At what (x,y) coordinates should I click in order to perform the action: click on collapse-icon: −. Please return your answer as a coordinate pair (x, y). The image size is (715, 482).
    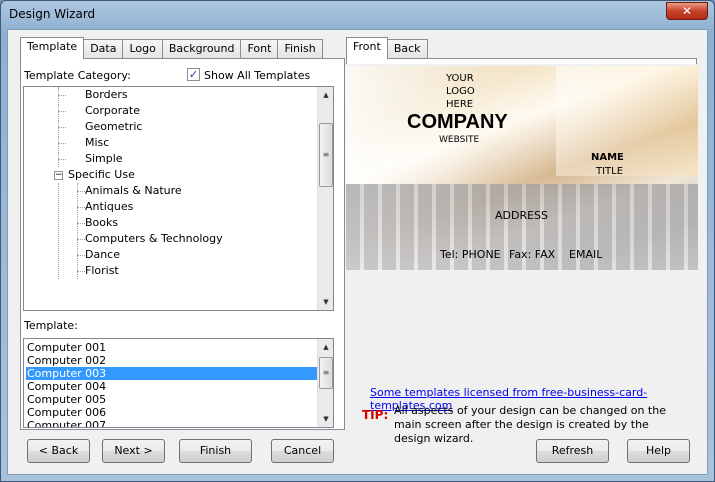
    Looking at the image, I should click on (58, 175).